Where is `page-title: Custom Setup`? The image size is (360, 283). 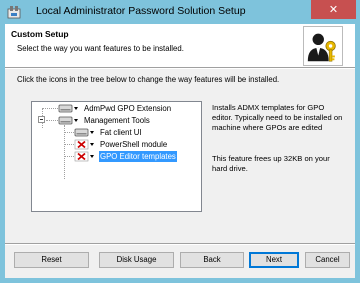
page-title: Custom Setup is located at coordinates (40, 34).